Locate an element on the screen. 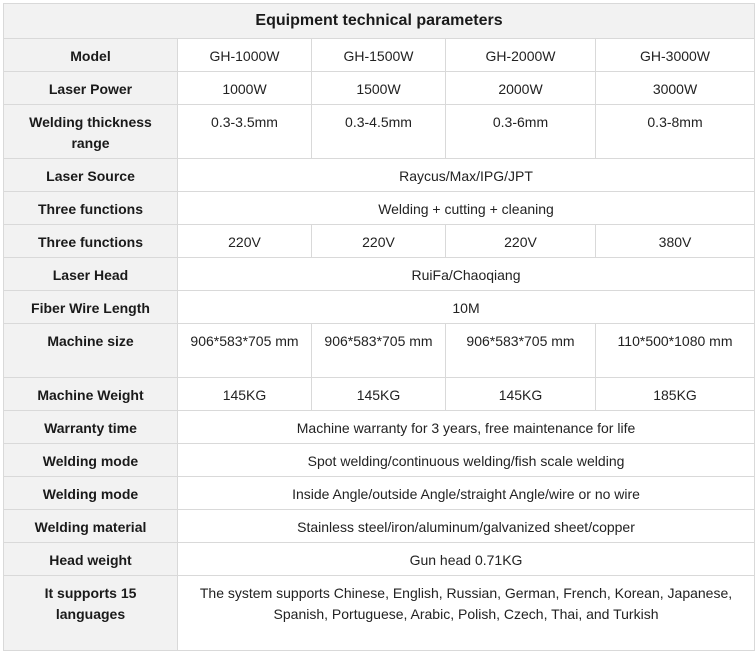  model-gh-3000w: GH-3000W is located at coordinates (675, 55).